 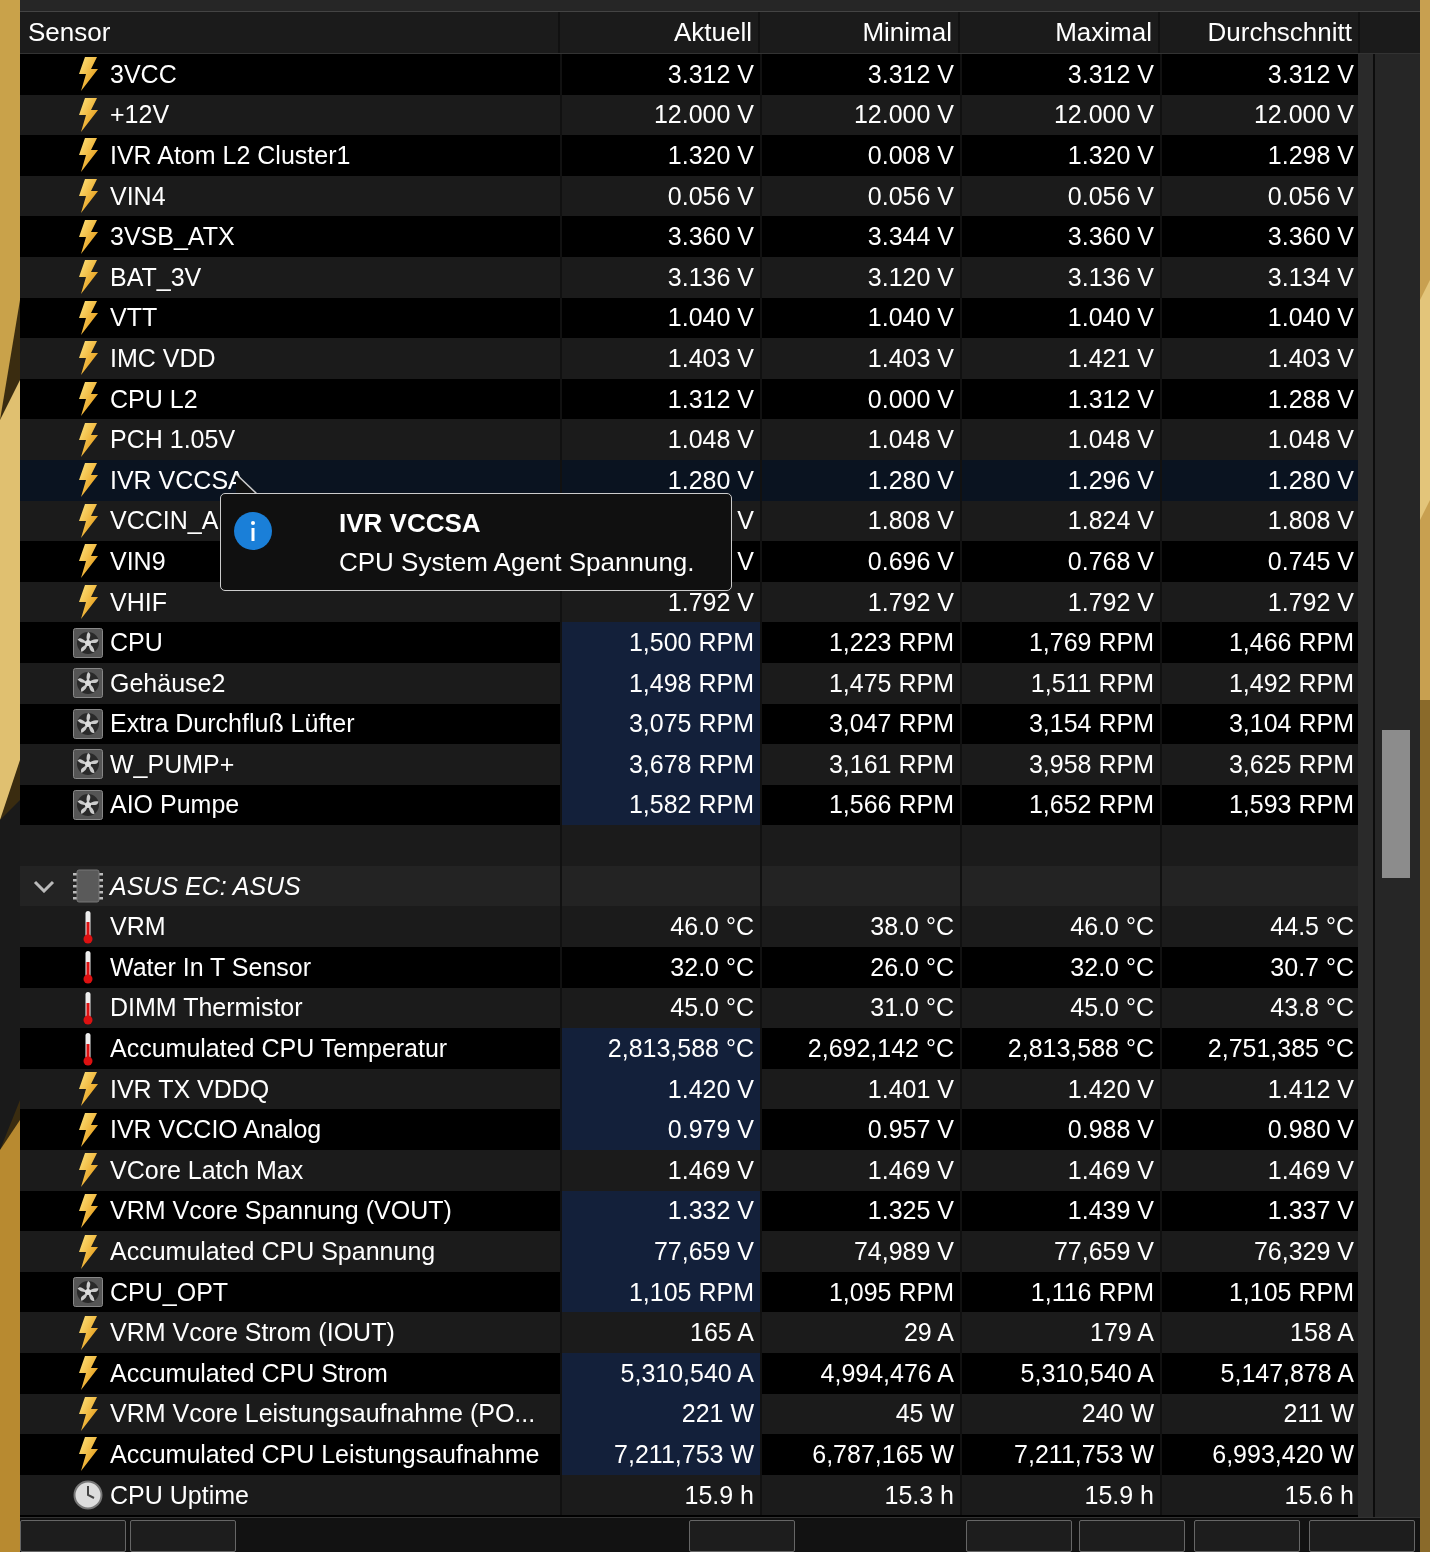 I want to click on value-cell: 38.0 °C, so click(x=912, y=927).